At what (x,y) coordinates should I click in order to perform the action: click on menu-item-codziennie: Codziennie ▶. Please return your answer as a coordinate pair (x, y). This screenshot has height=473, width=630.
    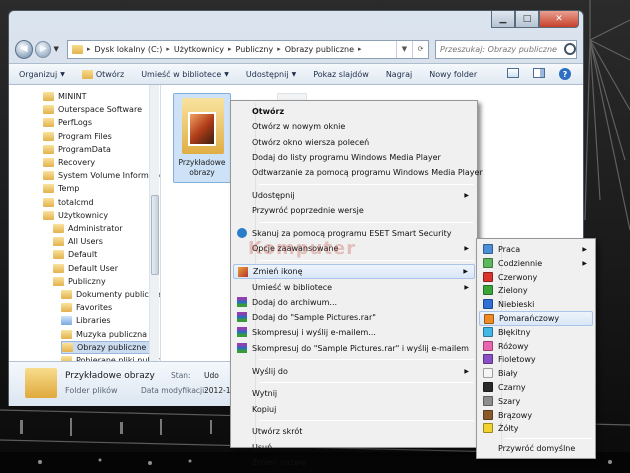
    Looking at the image, I should click on (536, 263).